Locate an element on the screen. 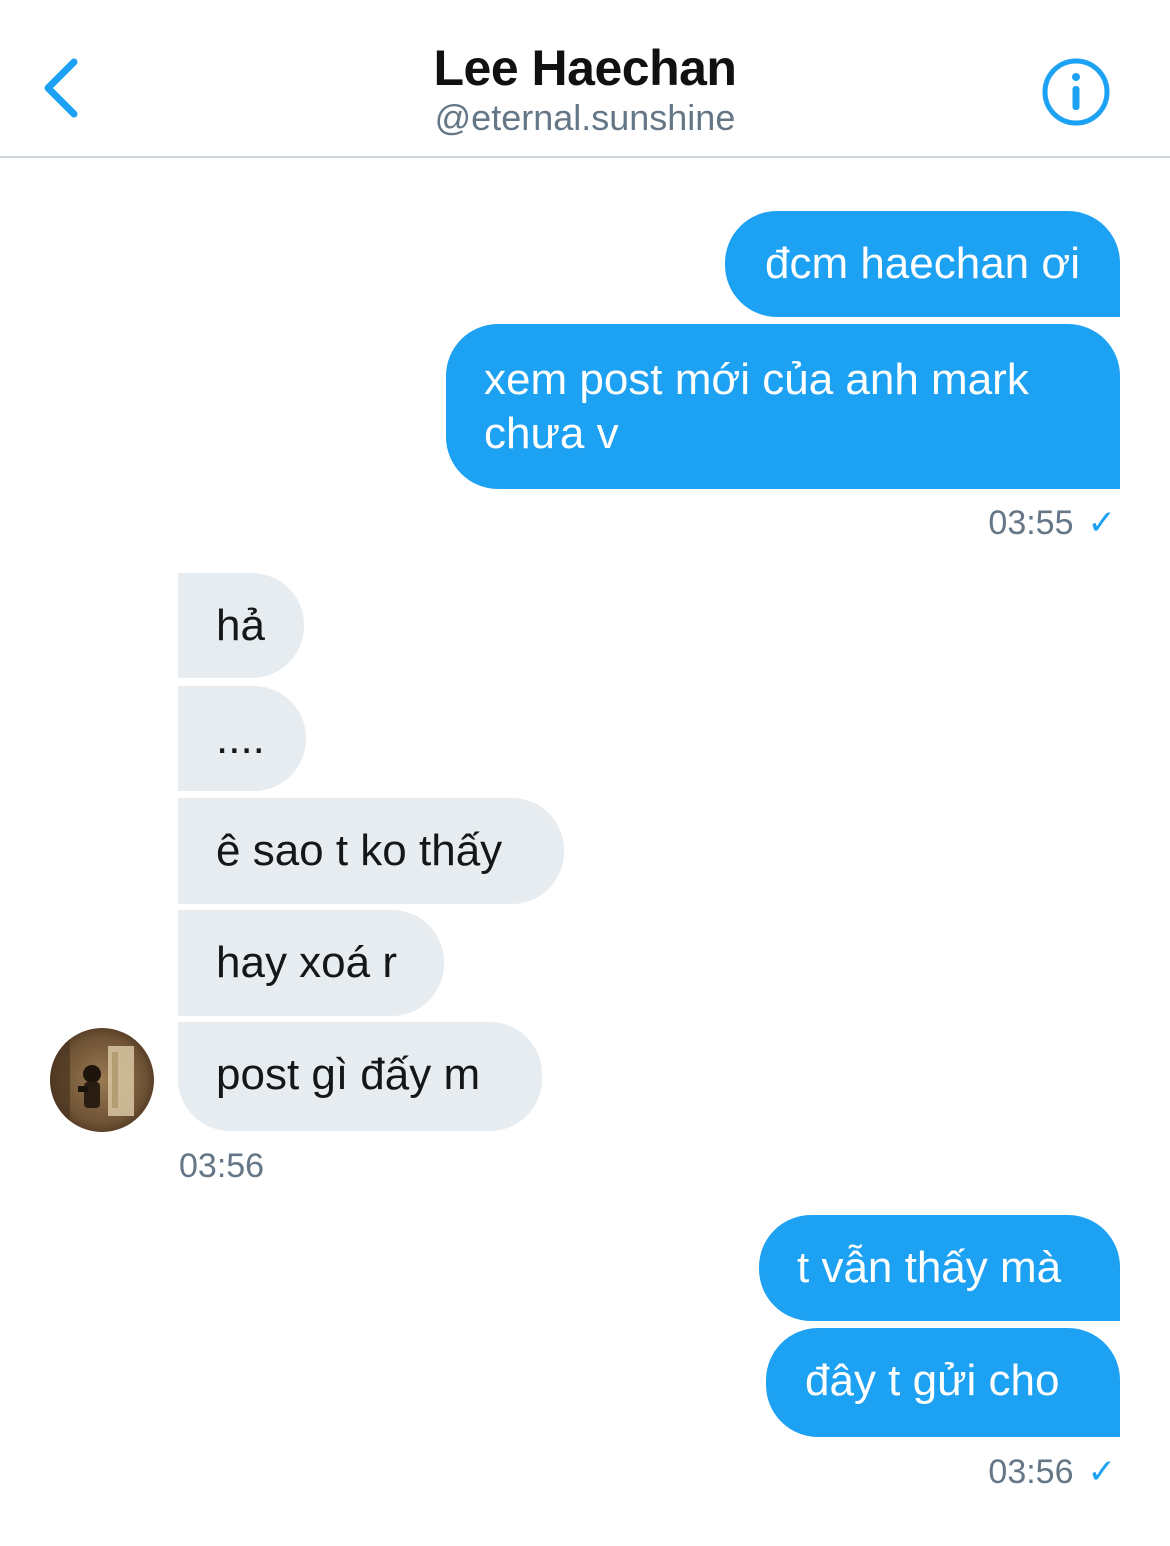 Image resolution: width=1170 pixels, height=1546 pixels. message-text: hay xoá r is located at coordinates (306, 962).